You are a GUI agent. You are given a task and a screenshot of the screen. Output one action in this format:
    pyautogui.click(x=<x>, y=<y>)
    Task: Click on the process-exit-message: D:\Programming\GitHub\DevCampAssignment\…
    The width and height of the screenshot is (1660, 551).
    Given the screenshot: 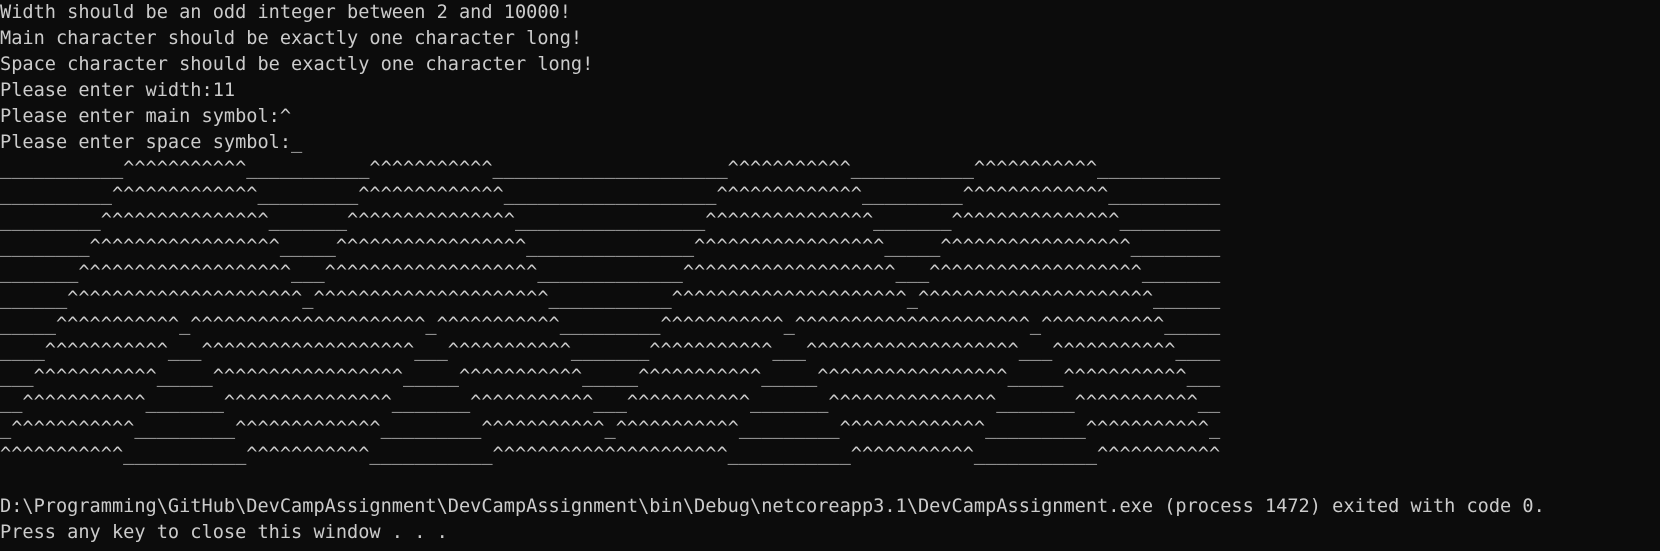 What is the action you would take?
    pyautogui.click(x=772, y=506)
    